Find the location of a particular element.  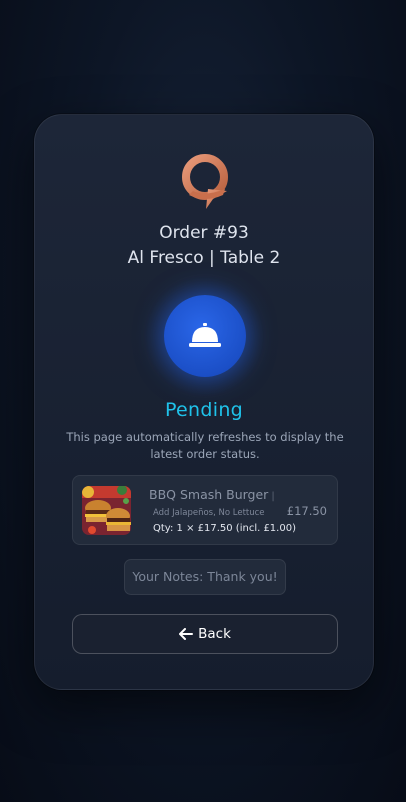

back-button: Back is located at coordinates (205, 634).